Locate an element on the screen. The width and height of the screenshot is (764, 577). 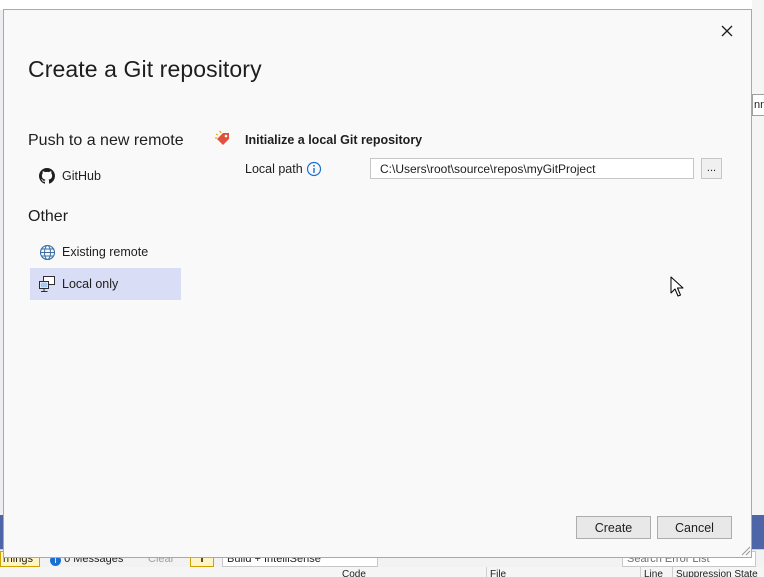
sidebar-item-github: GitHub is located at coordinates (105, 176).